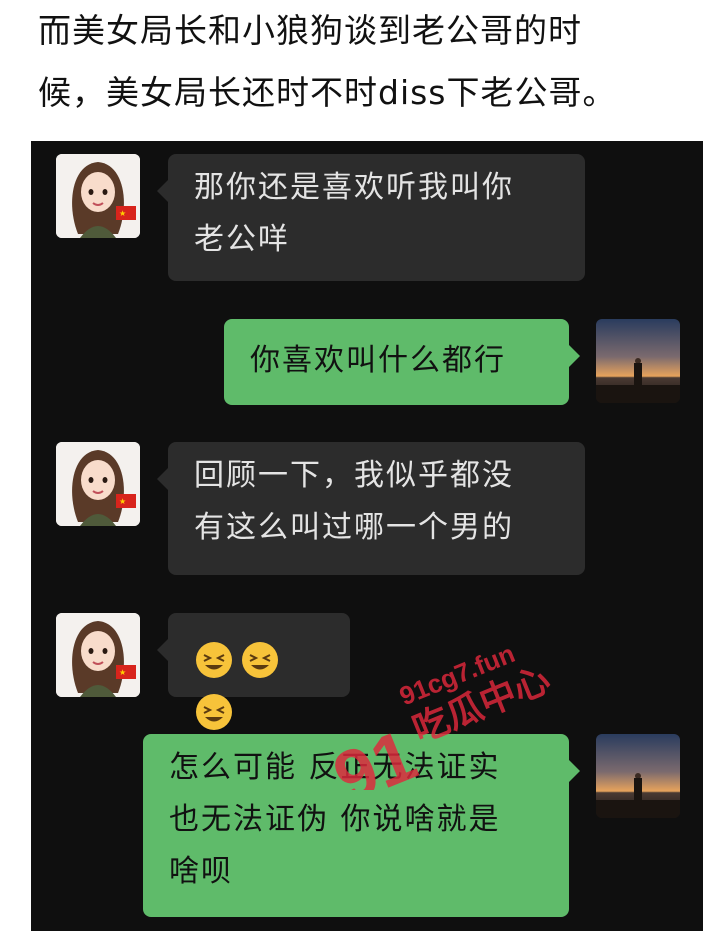  I want to click on message-bubble-outgoing: 你喜欢叫什么都行, so click(402, 362).